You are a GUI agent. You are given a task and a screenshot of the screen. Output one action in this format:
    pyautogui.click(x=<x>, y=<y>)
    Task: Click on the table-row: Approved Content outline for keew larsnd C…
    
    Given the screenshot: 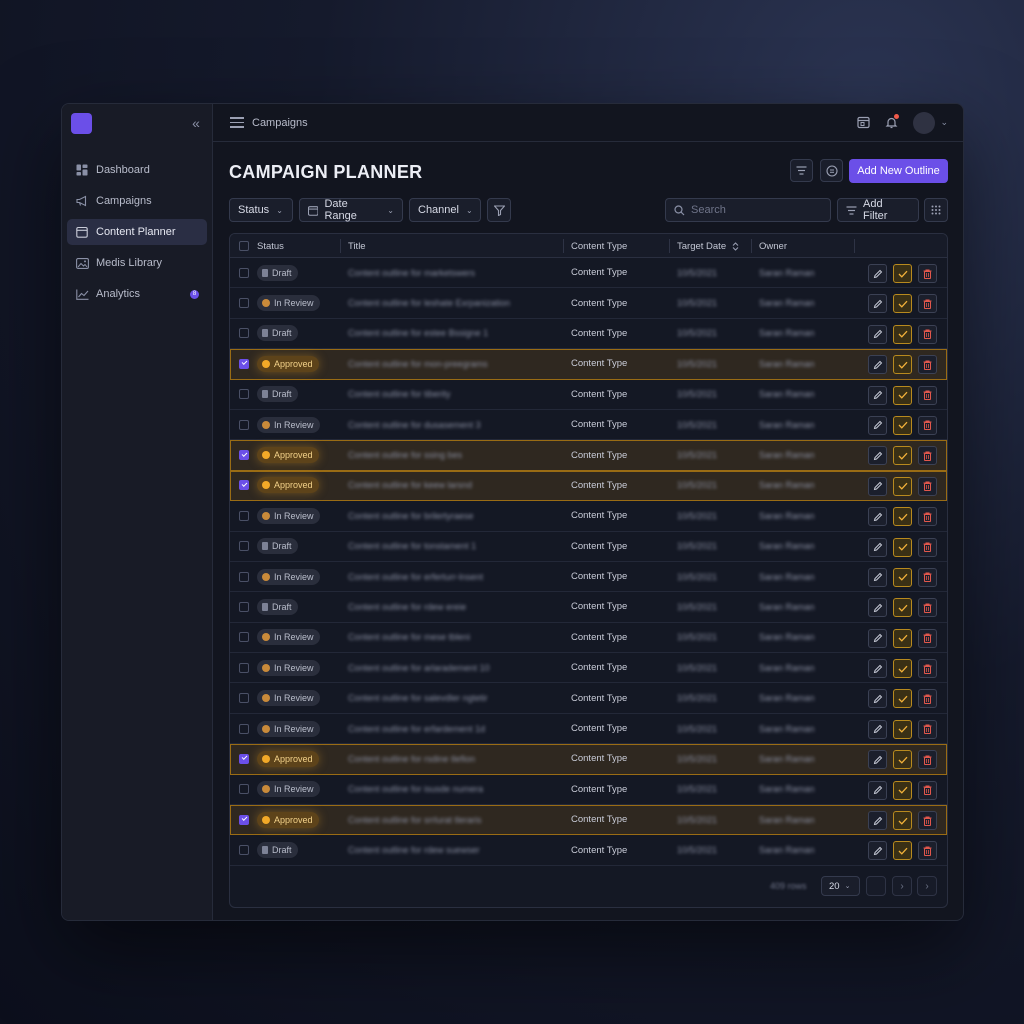 What is the action you would take?
    pyautogui.click(x=588, y=486)
    